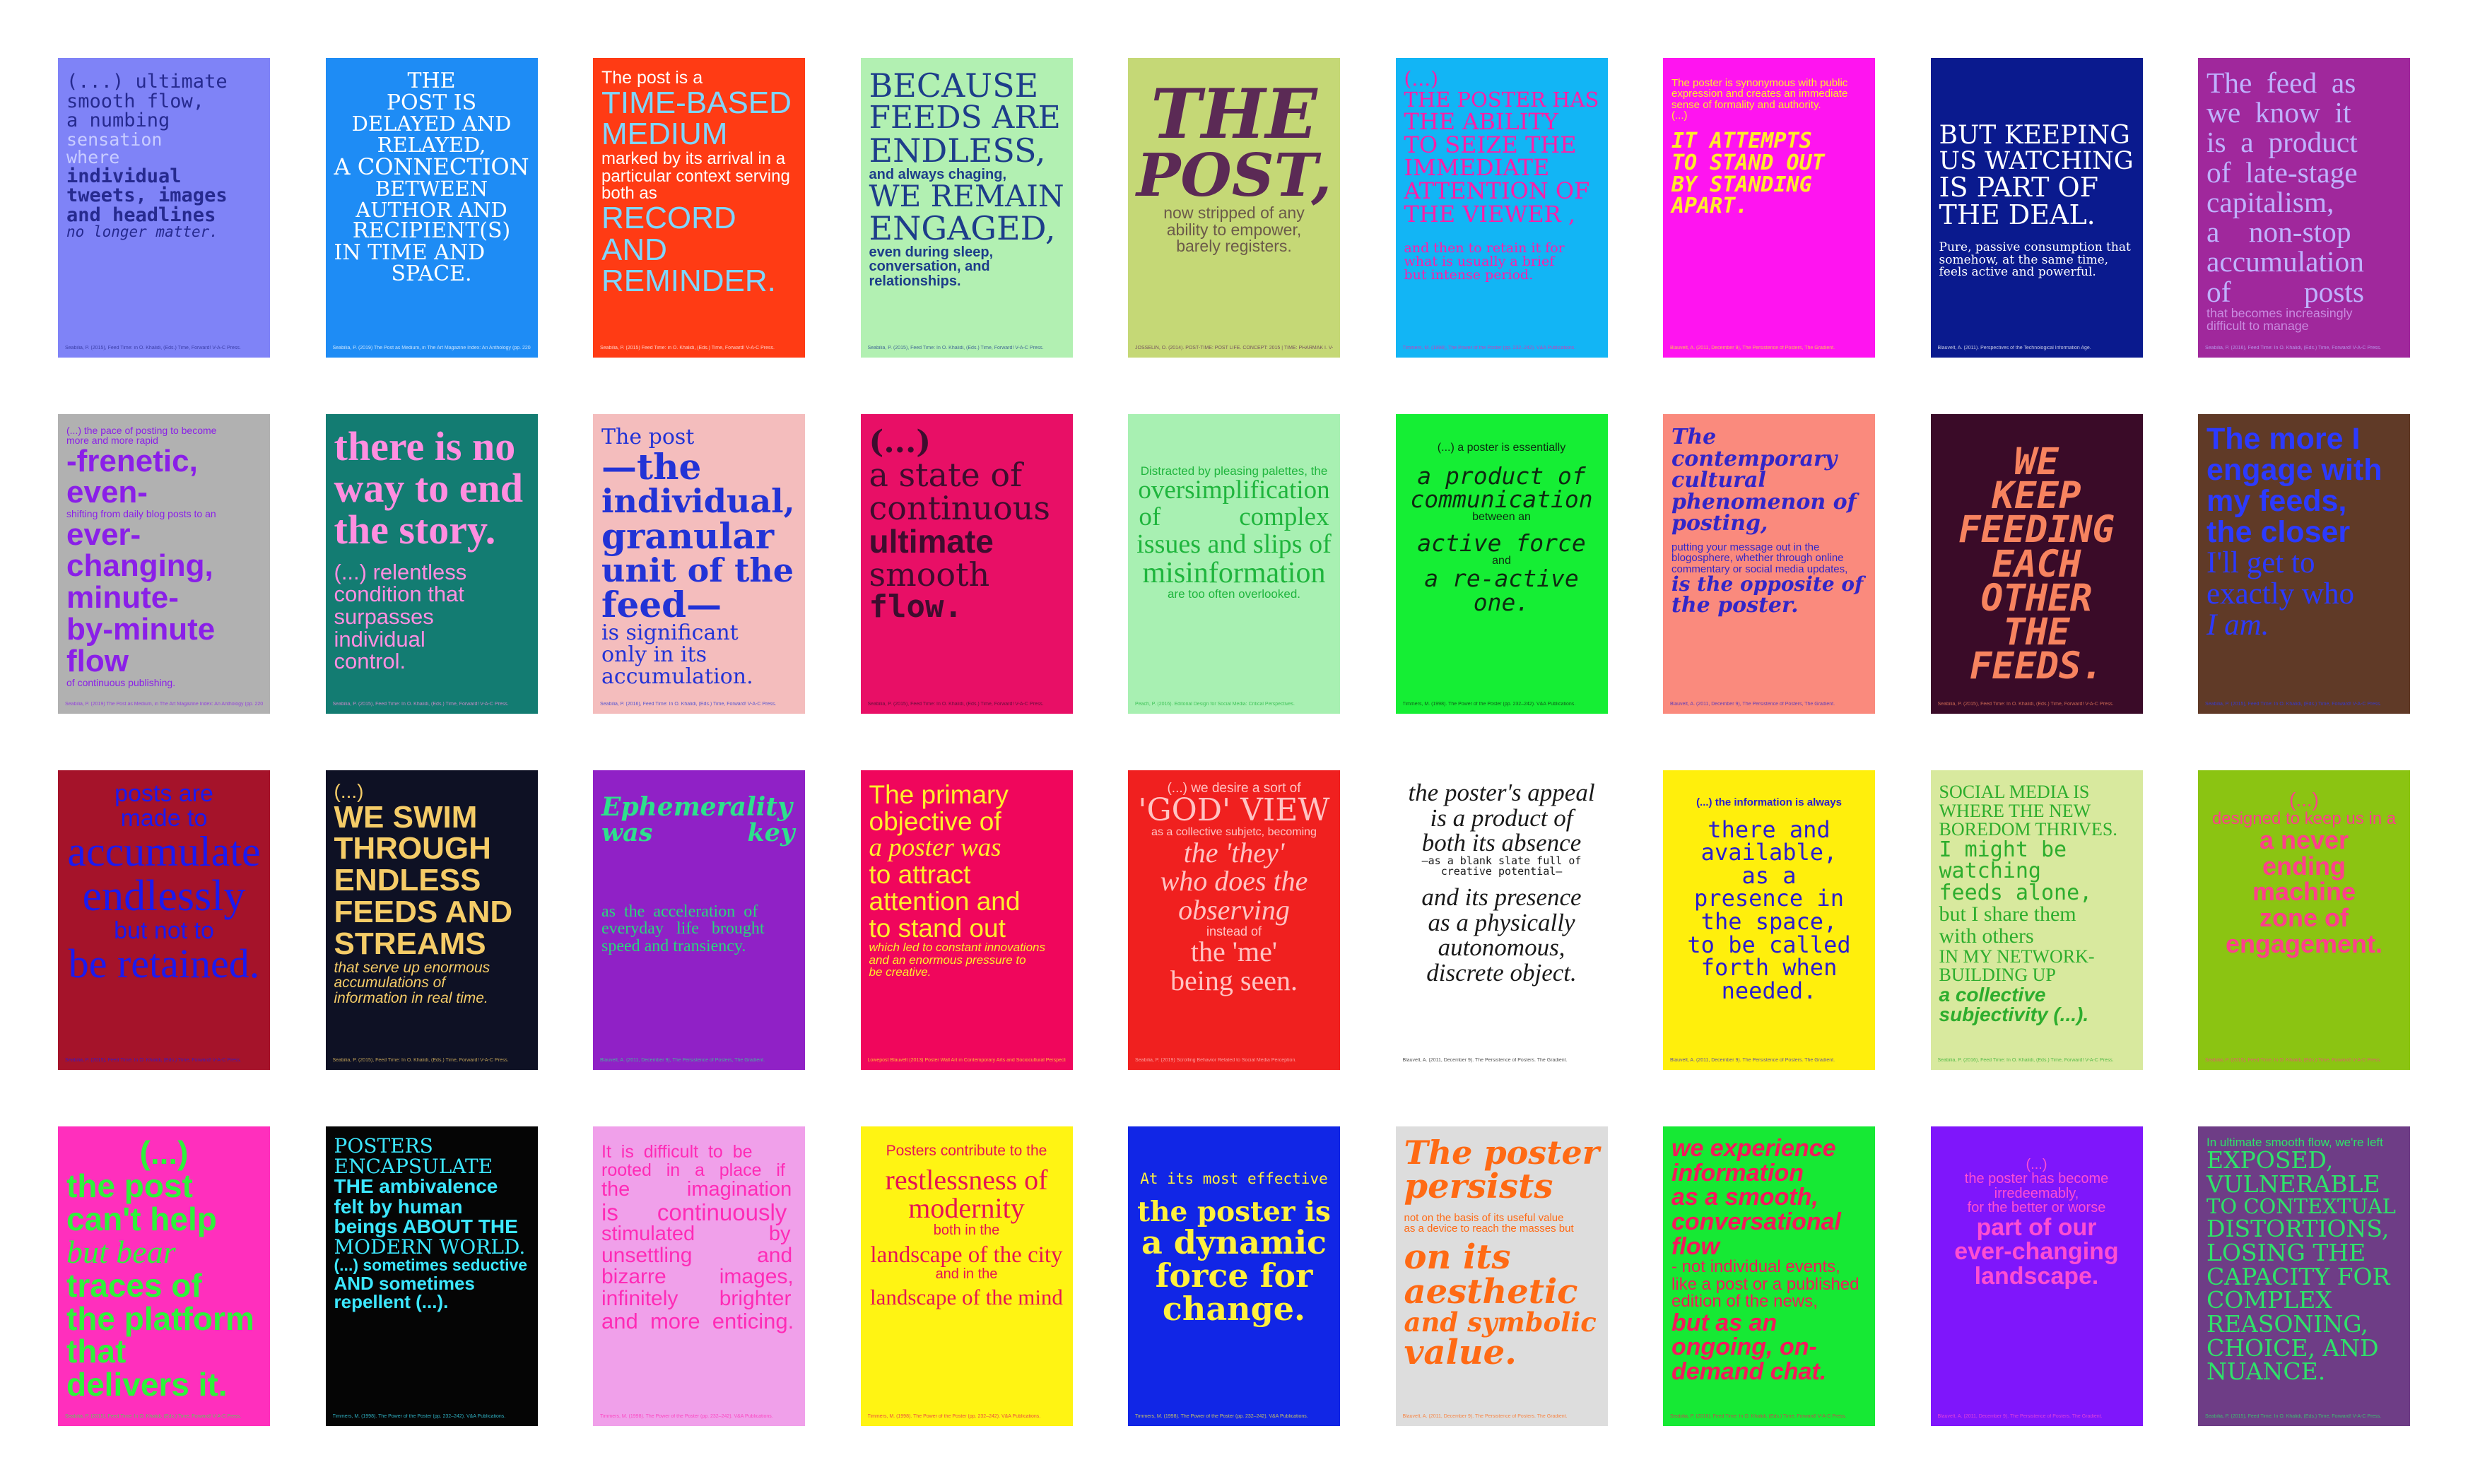 This screenshot has height=1484, width=2468. What do you see at coordinates (432, 81) in the screenshot?
I see `poster-line: THE` at bounding box center [432, 81].